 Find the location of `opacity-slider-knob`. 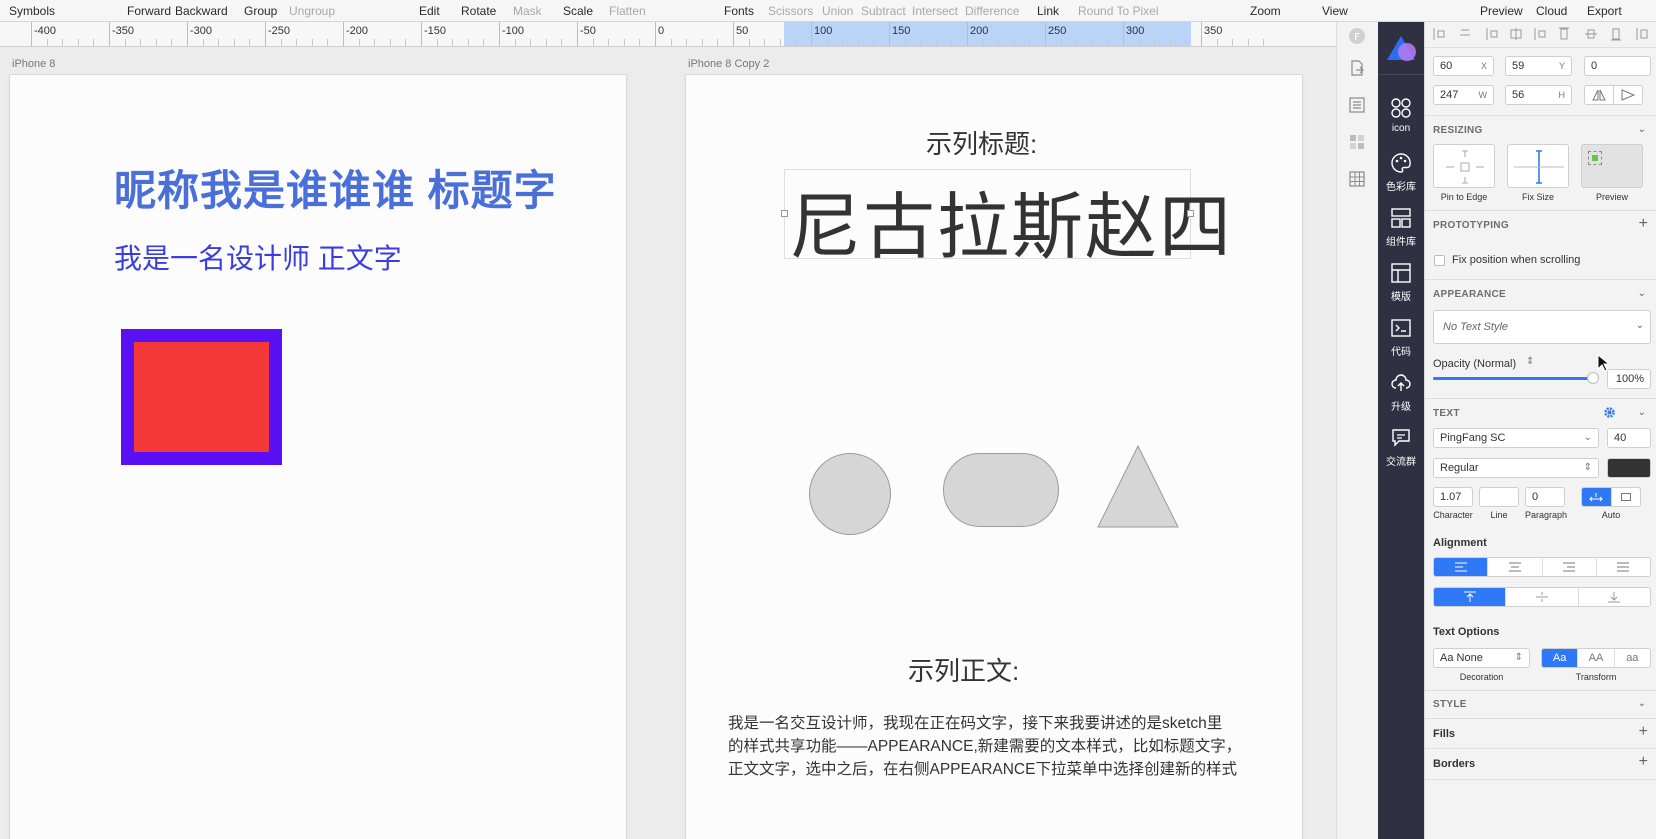

opacity-slider-knob is located at coordinates (1593, 378).